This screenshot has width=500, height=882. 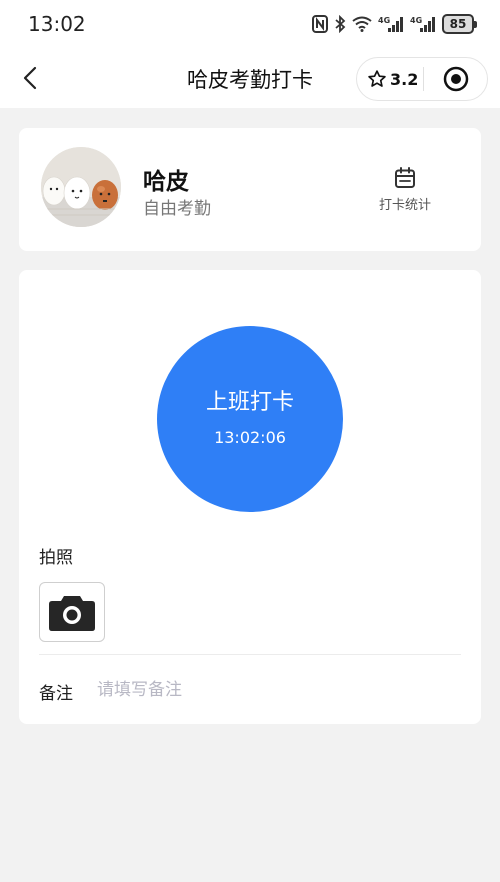 I want to click on avatar-eggs-image, so click(x=81, y=187).